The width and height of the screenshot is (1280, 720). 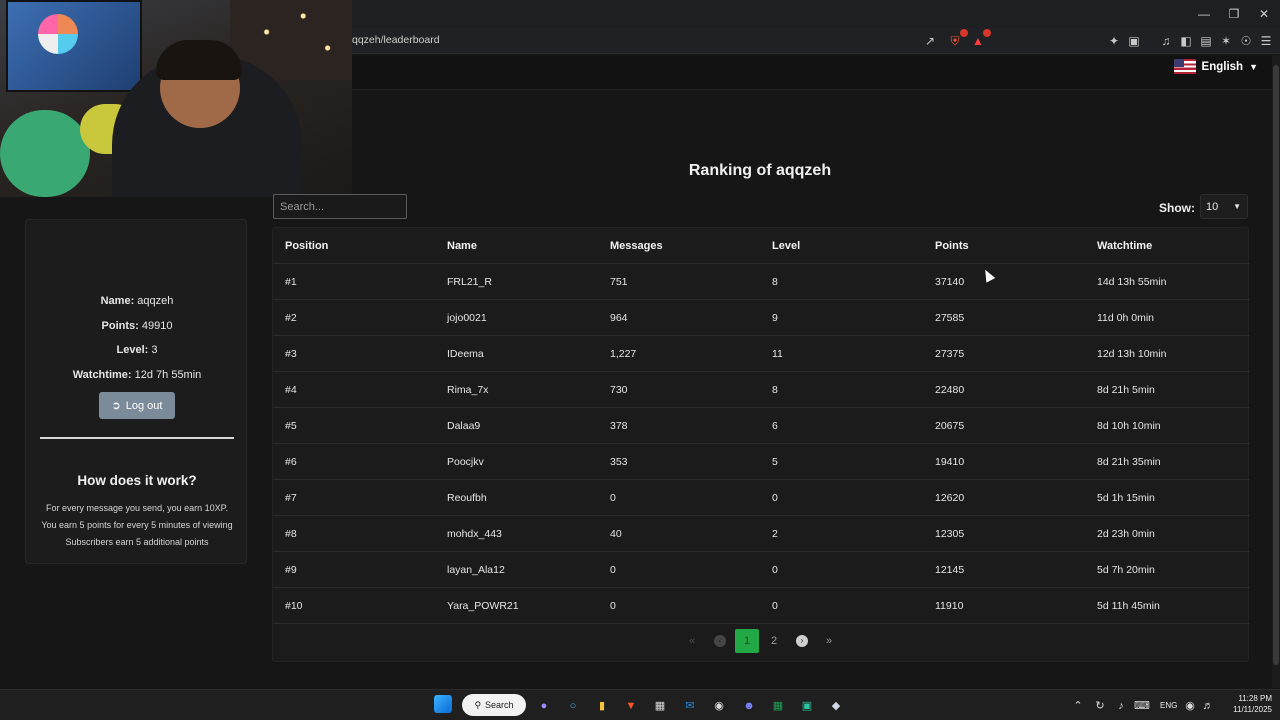 I want to click on language-selector: English ▼, so click(x=1215, y=66).